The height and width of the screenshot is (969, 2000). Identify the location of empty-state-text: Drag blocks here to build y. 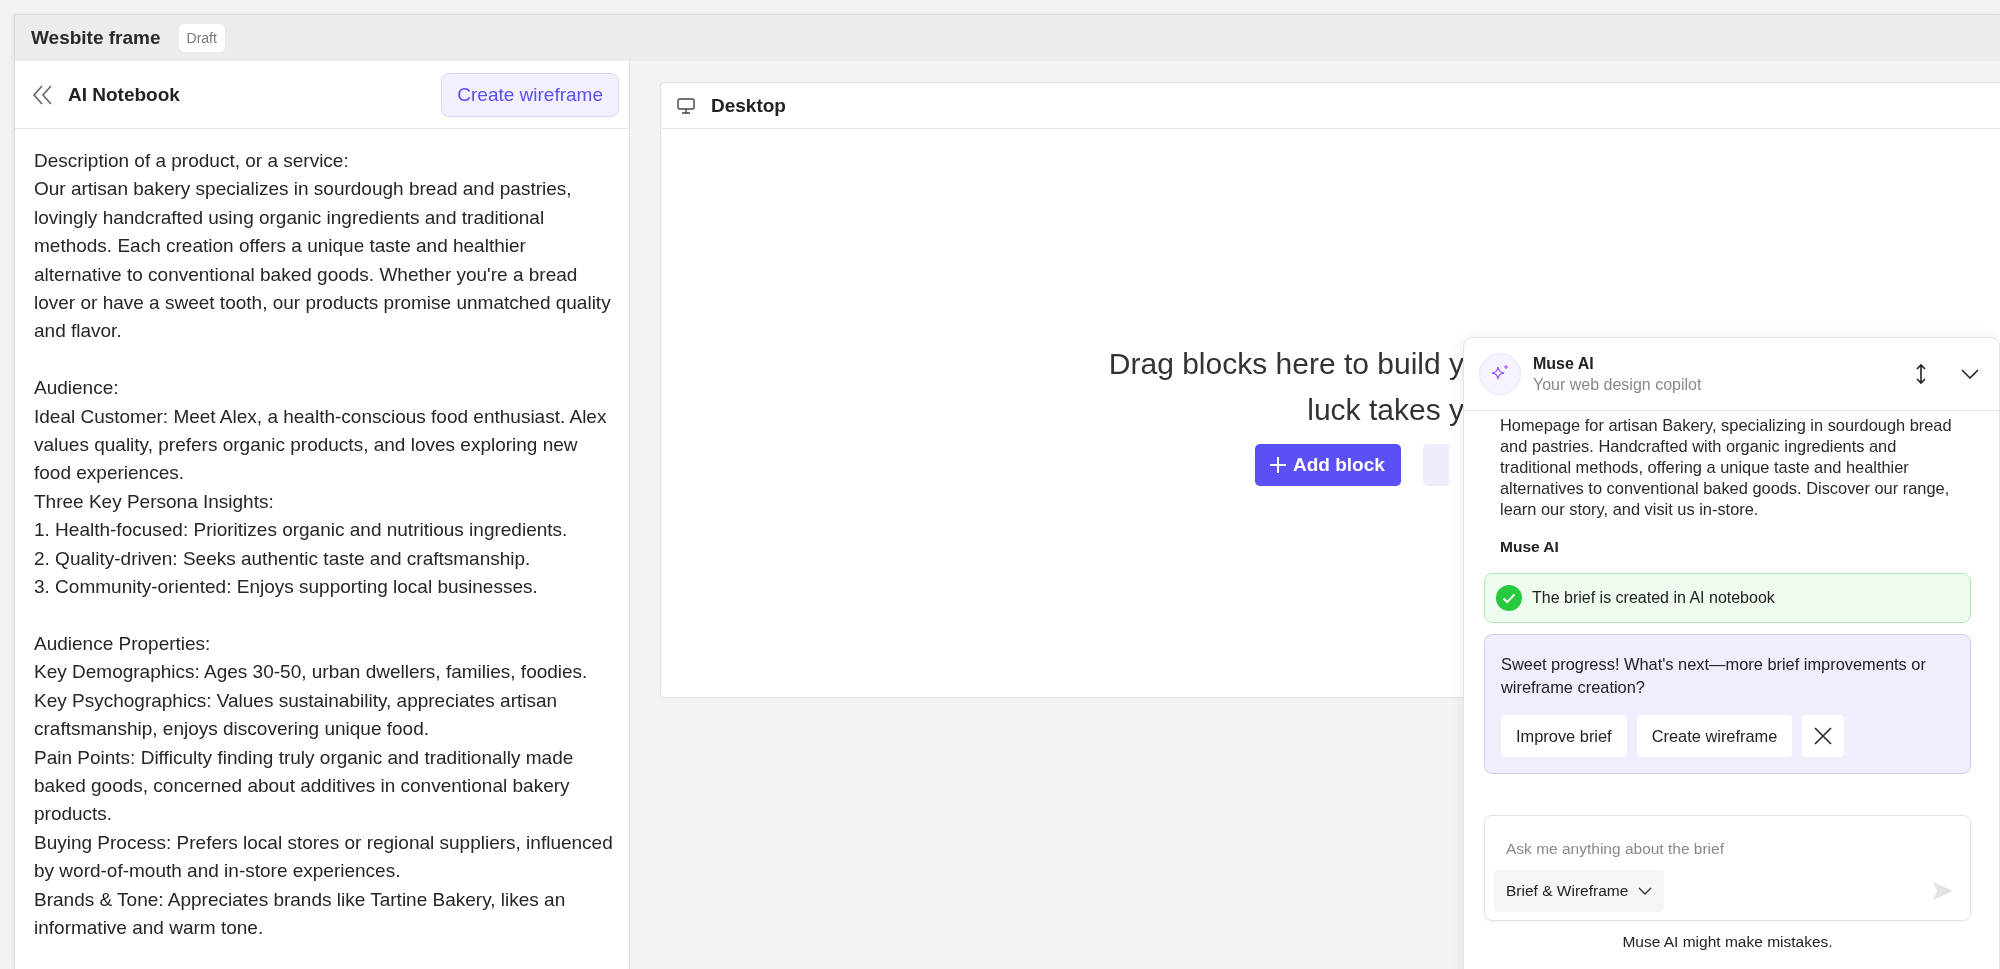
(1286, 364).